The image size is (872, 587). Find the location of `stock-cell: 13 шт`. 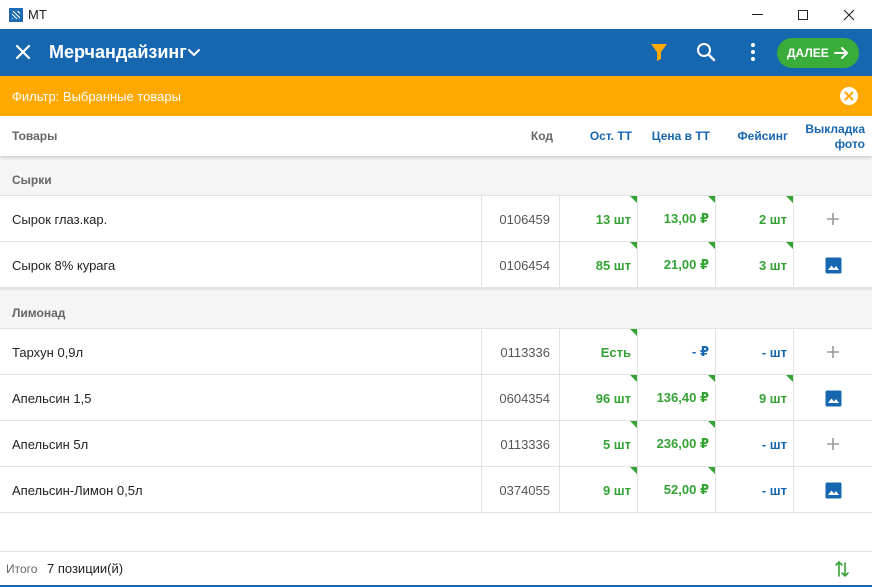

stock-cell: 13 шт is located at coordinates (598, 219).